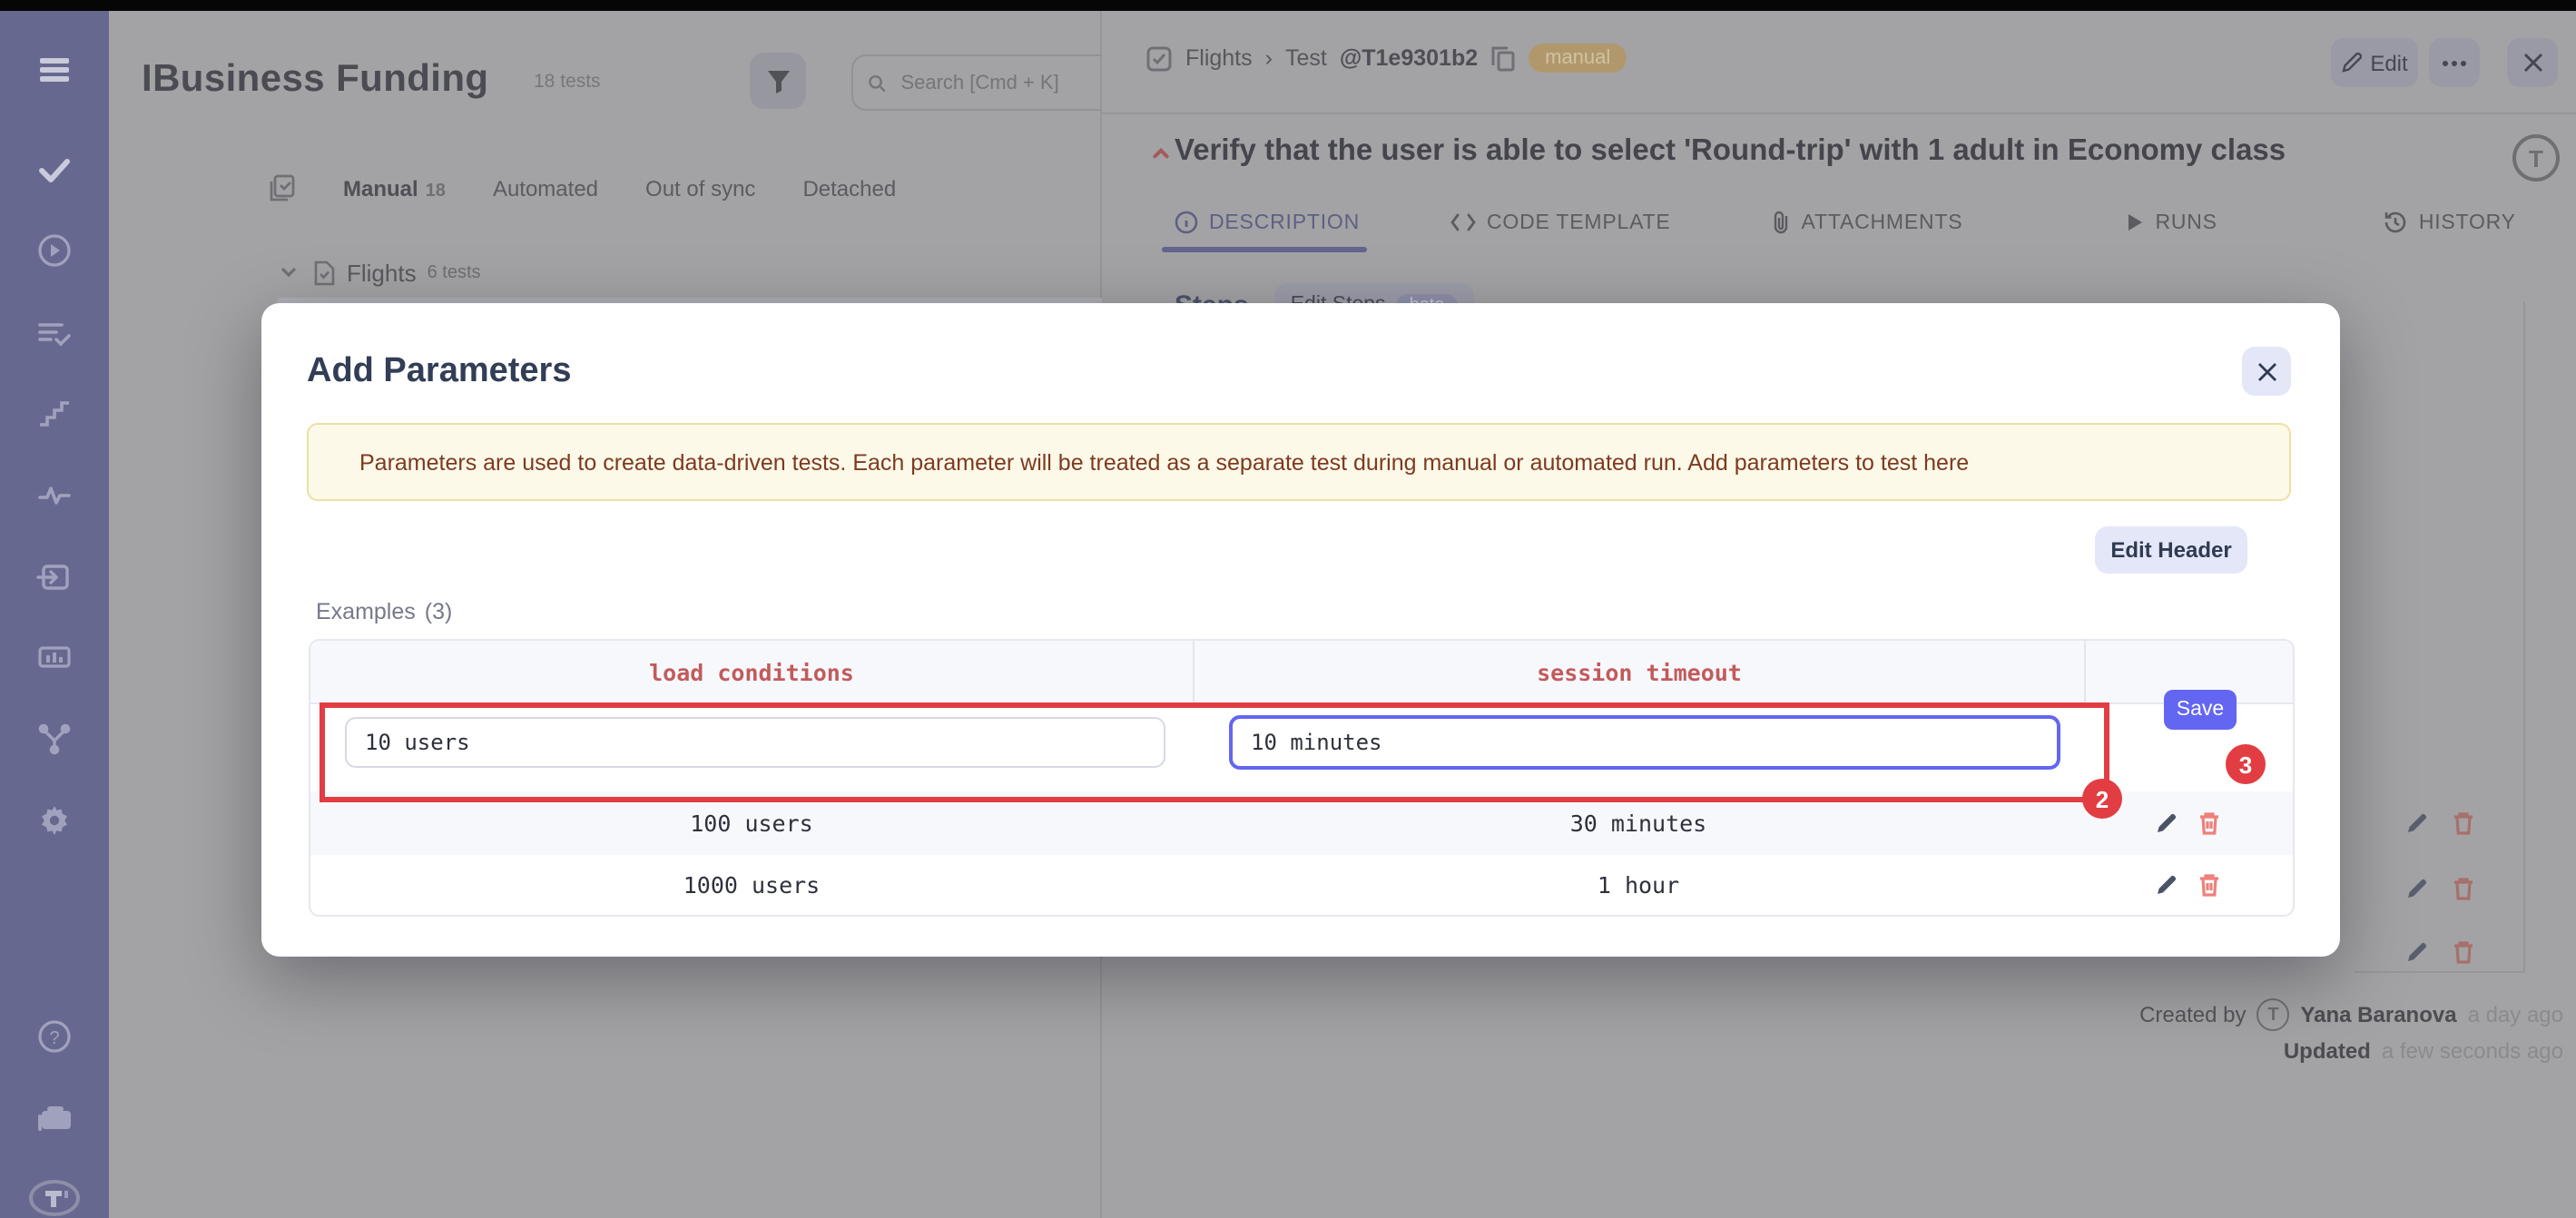 The image size is (2576, 1218). I want to click on column-header-load-conditions: load conditions, so click(751, 672).